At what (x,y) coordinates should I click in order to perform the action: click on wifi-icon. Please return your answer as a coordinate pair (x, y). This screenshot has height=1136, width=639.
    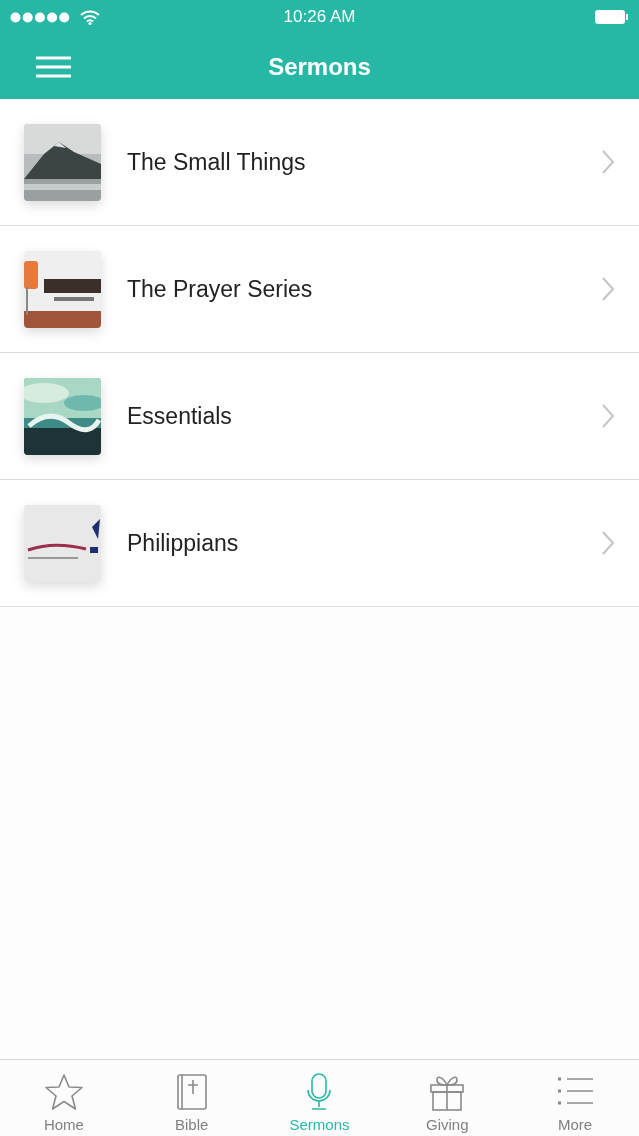
    Looking at the image, I should click on (90, 17).